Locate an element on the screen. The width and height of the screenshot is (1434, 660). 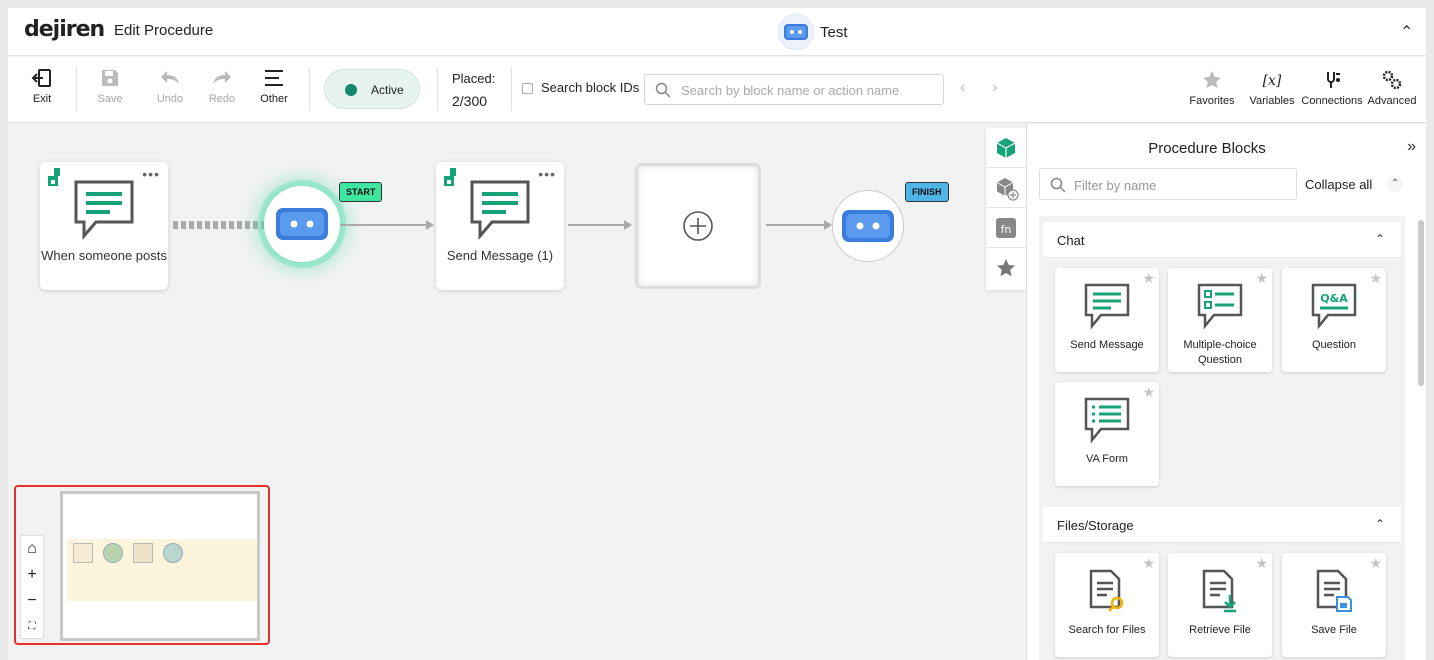
plug-icon is located at coordinates (1333, 80).